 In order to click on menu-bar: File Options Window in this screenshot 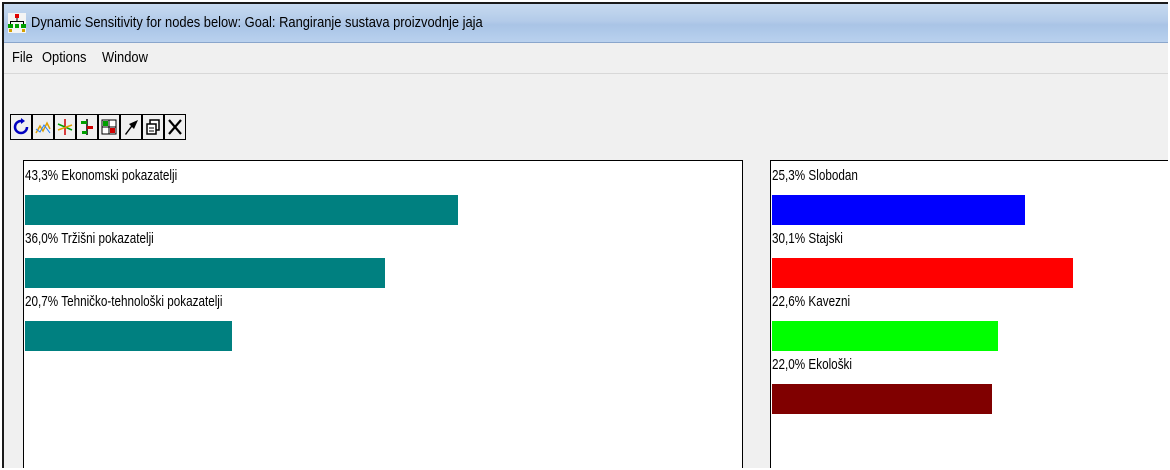, I will do `click(586, 58)`.